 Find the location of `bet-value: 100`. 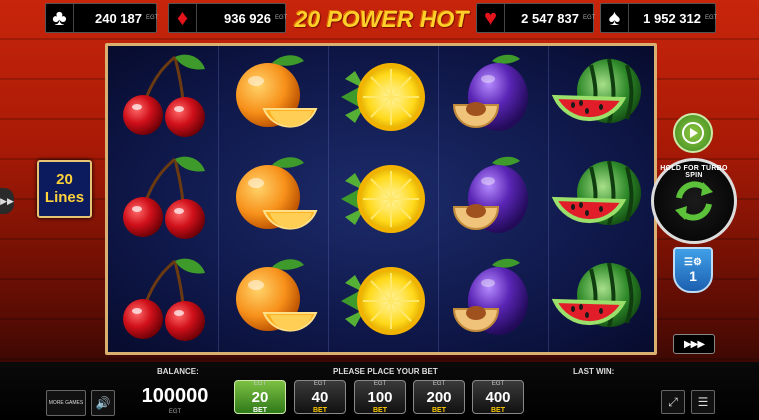

bet-value: 100 is located at coordinates (380, 397).